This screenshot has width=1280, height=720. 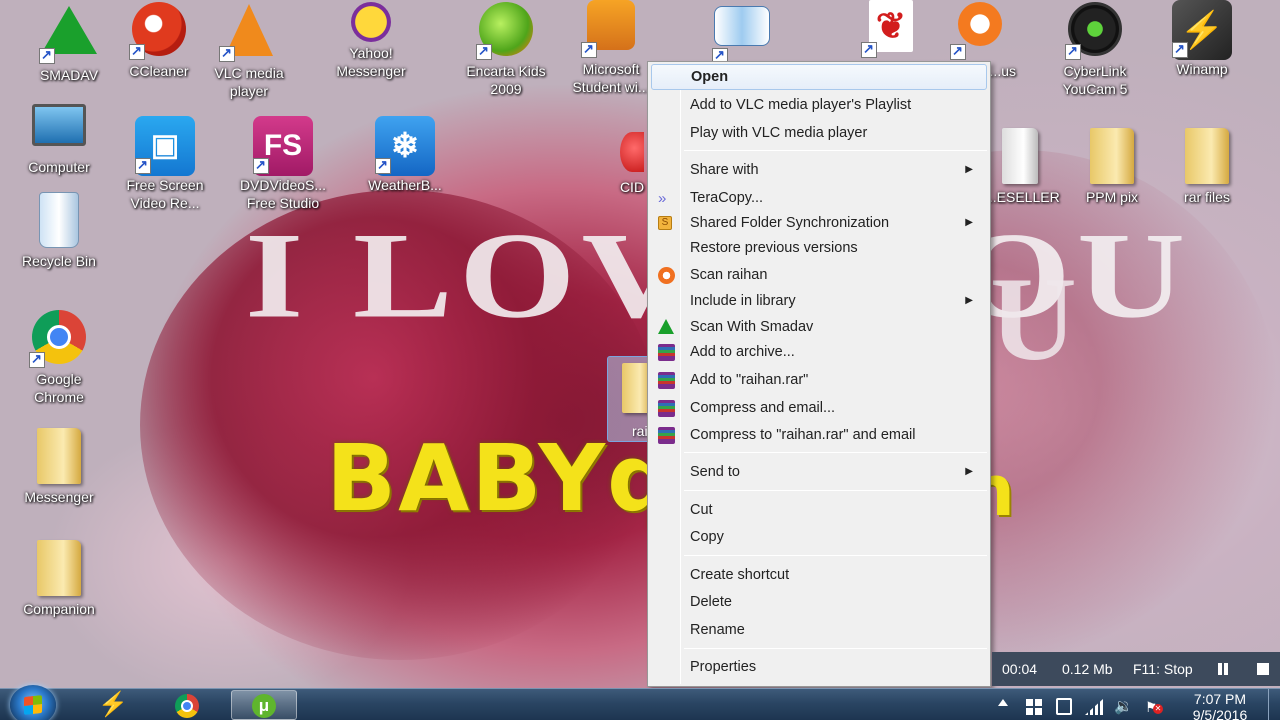 I want to click on wallpaper-text-love-right: U, so click(x=1033, y=318).